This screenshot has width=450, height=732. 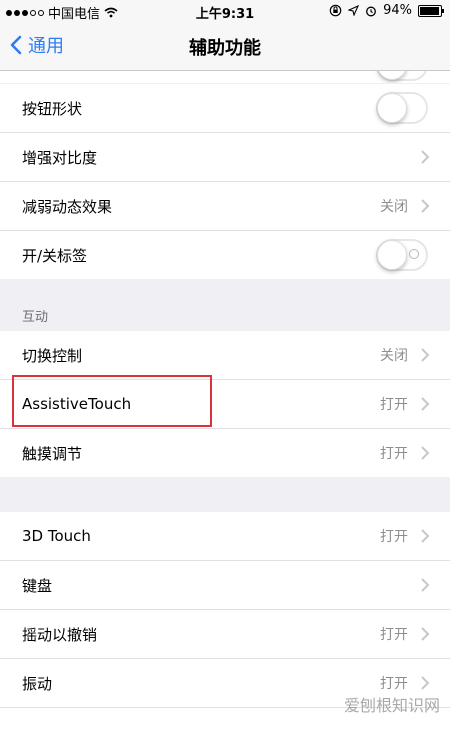 I want to click on section-header-interaction: 互动, so click(x=35, y=317).